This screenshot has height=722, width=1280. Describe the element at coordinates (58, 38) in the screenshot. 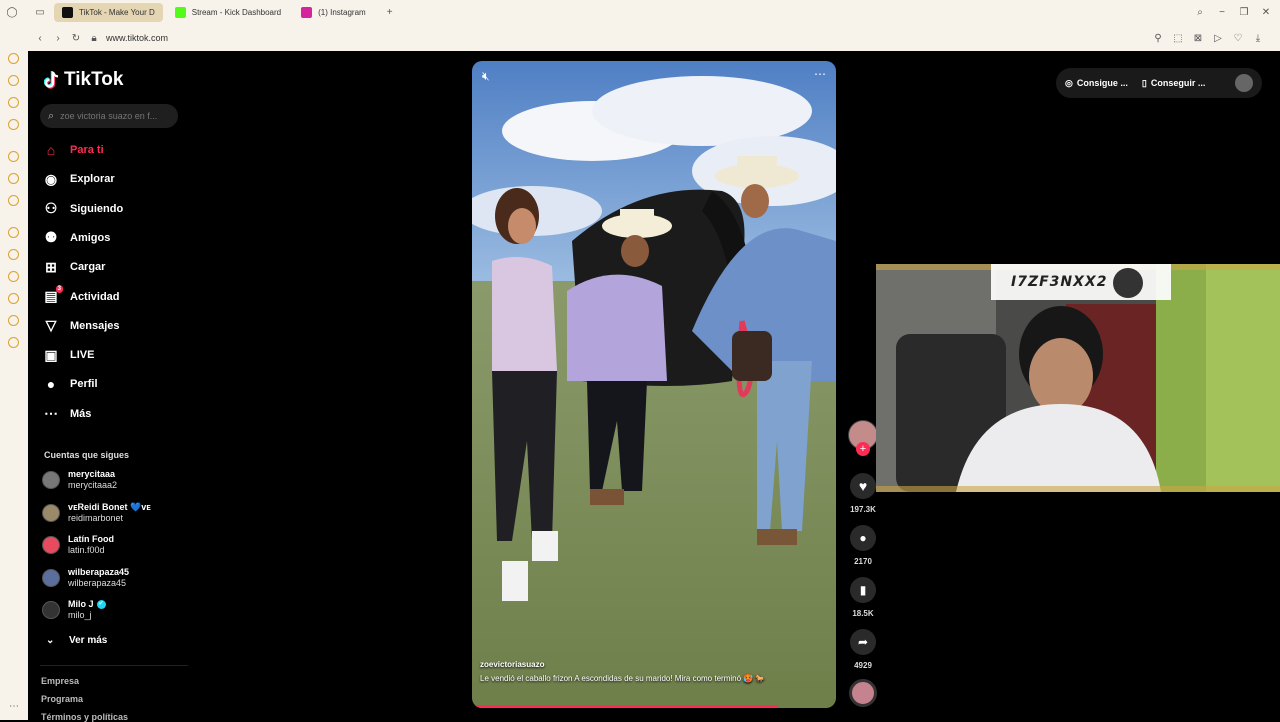

I see `forward-icon: ›` at that location.